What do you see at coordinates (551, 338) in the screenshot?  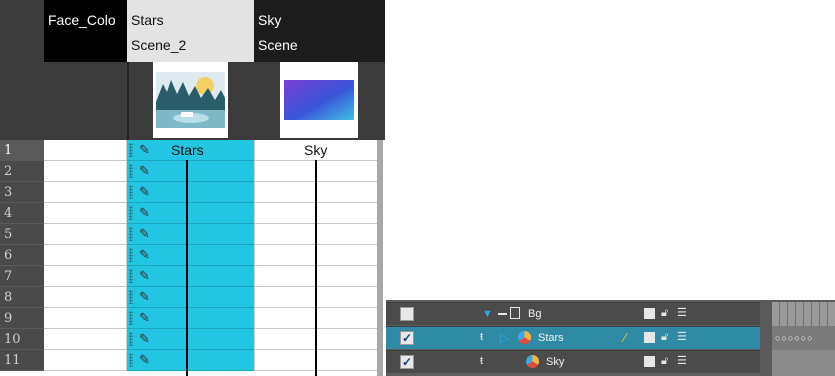 I see `layer-name: Stars` at bounding box center [551, 338].